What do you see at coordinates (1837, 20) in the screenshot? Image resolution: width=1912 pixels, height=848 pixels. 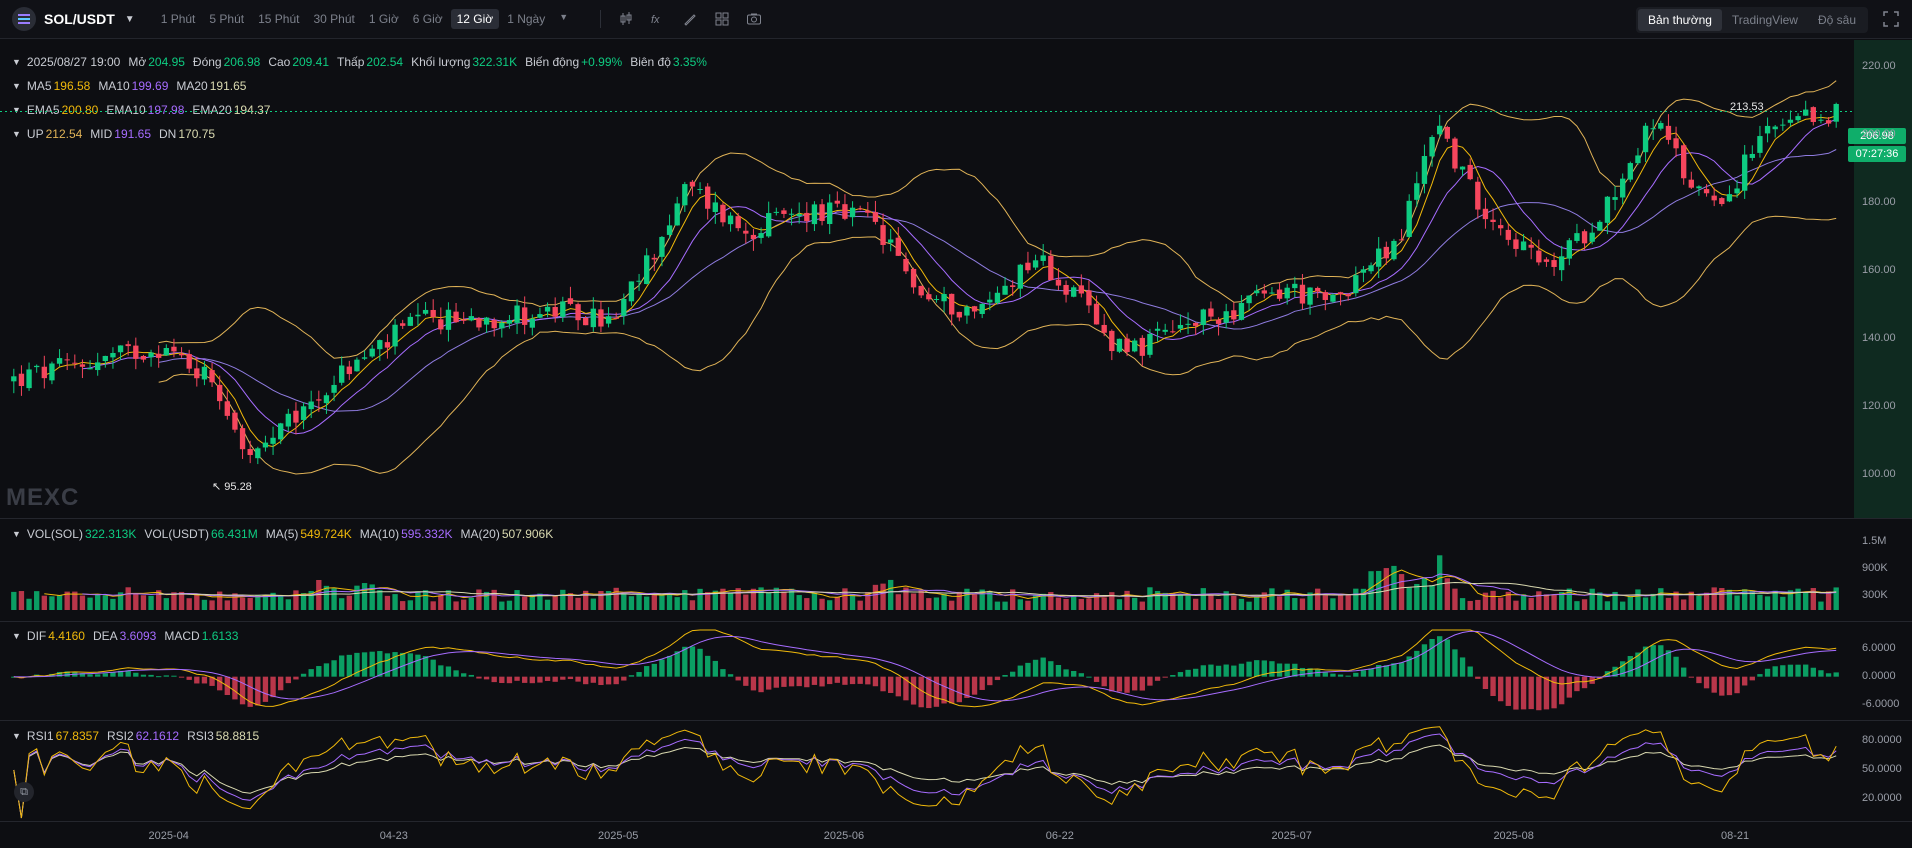 I see `view-độ-sâu: Độ sâu` at bounding box center [1837, 20].